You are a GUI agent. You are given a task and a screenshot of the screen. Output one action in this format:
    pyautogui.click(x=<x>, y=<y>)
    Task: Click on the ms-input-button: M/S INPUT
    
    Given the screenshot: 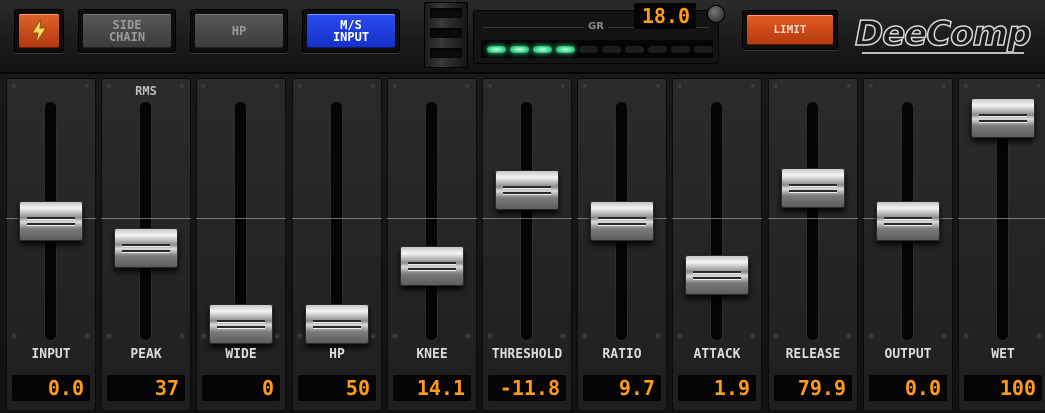 What is the action you would take?
    pyautogui.click(x=351, y=31)
    